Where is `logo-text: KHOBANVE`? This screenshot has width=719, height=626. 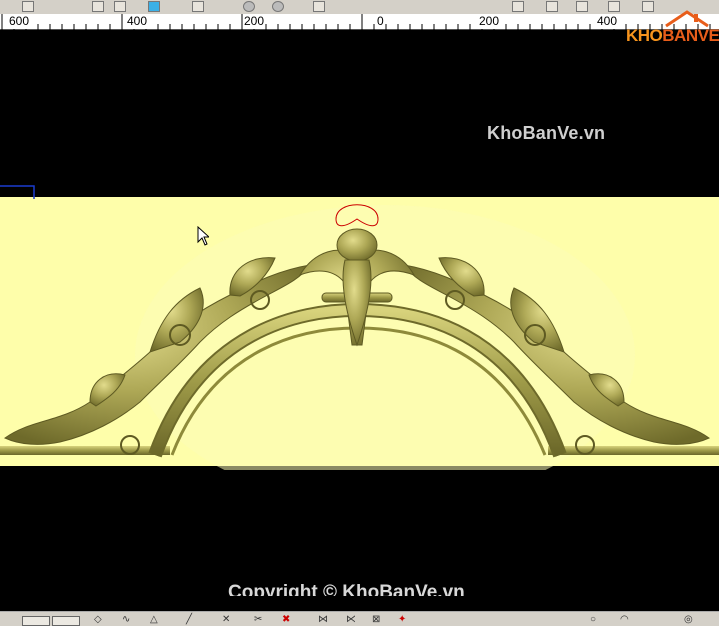
logo-text: KHOBANVE is located at coordinates (672, 36).